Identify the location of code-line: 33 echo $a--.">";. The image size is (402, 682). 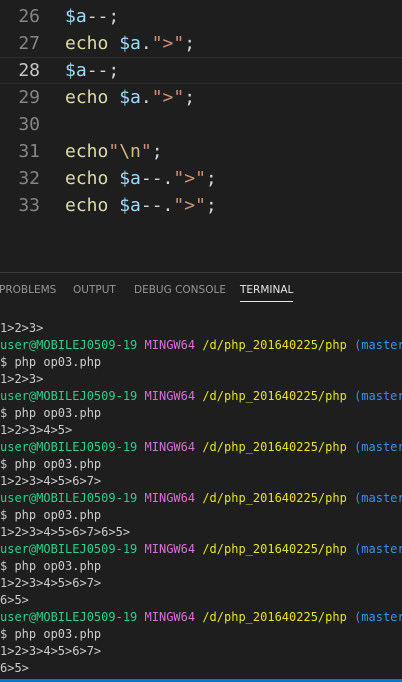
(201, 205).